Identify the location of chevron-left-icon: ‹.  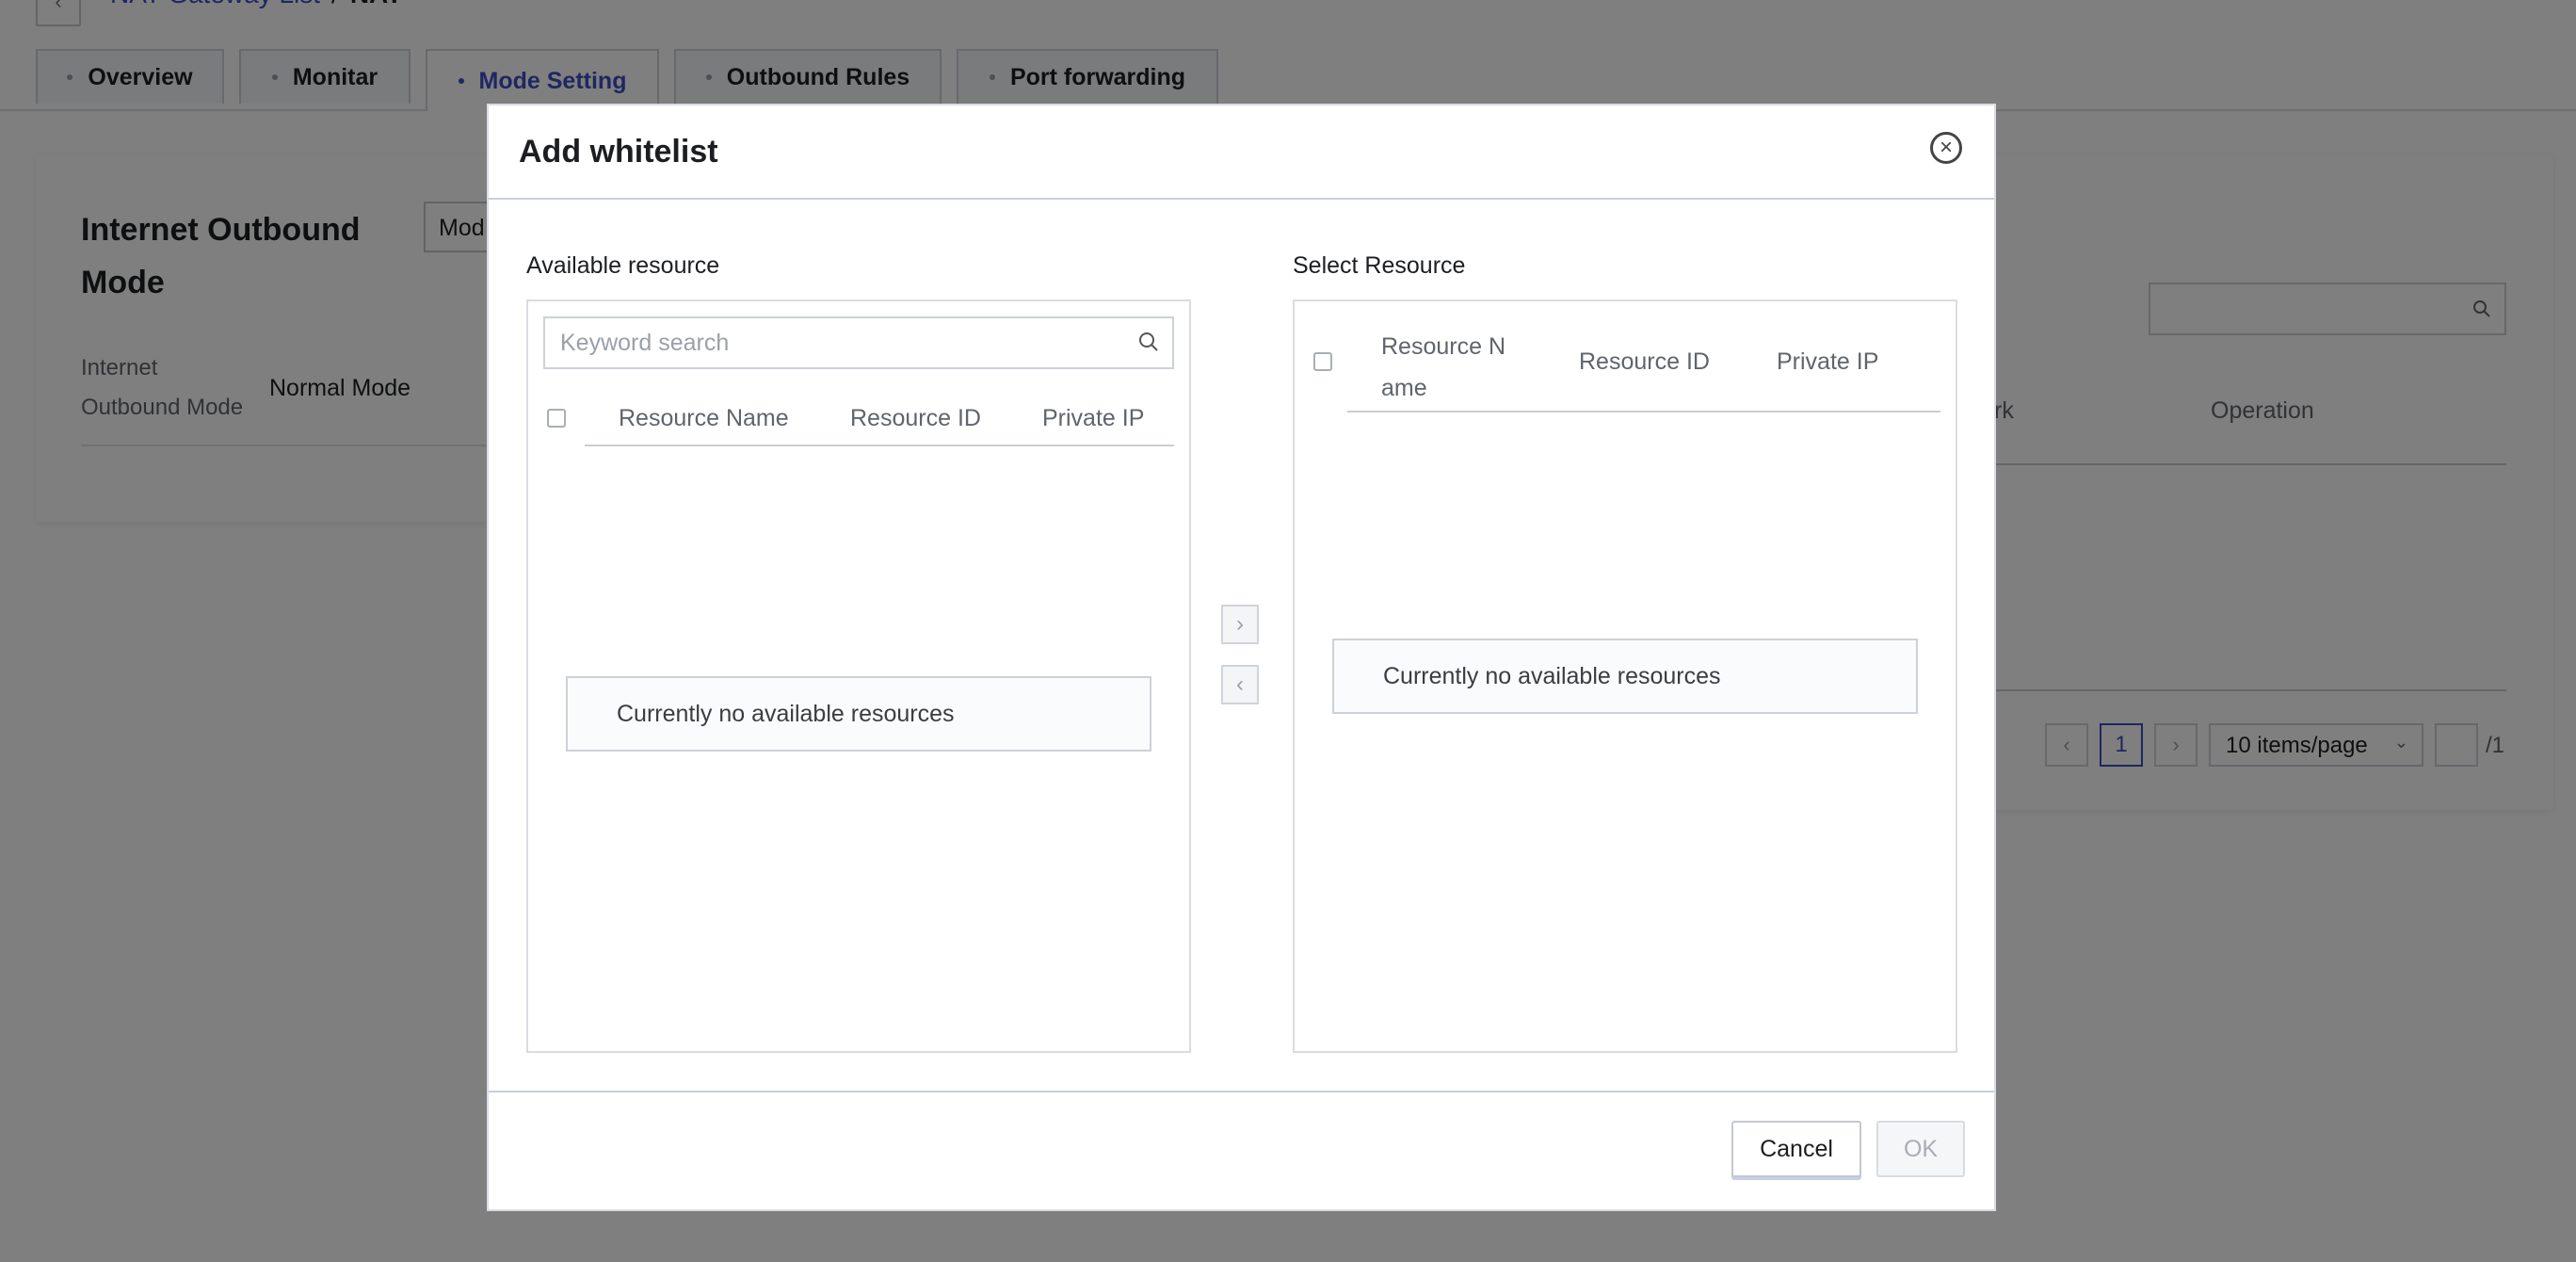
(1240, 684).